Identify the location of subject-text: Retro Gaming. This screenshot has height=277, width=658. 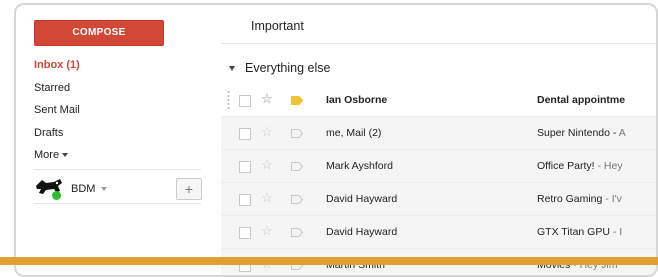
(570, 199).